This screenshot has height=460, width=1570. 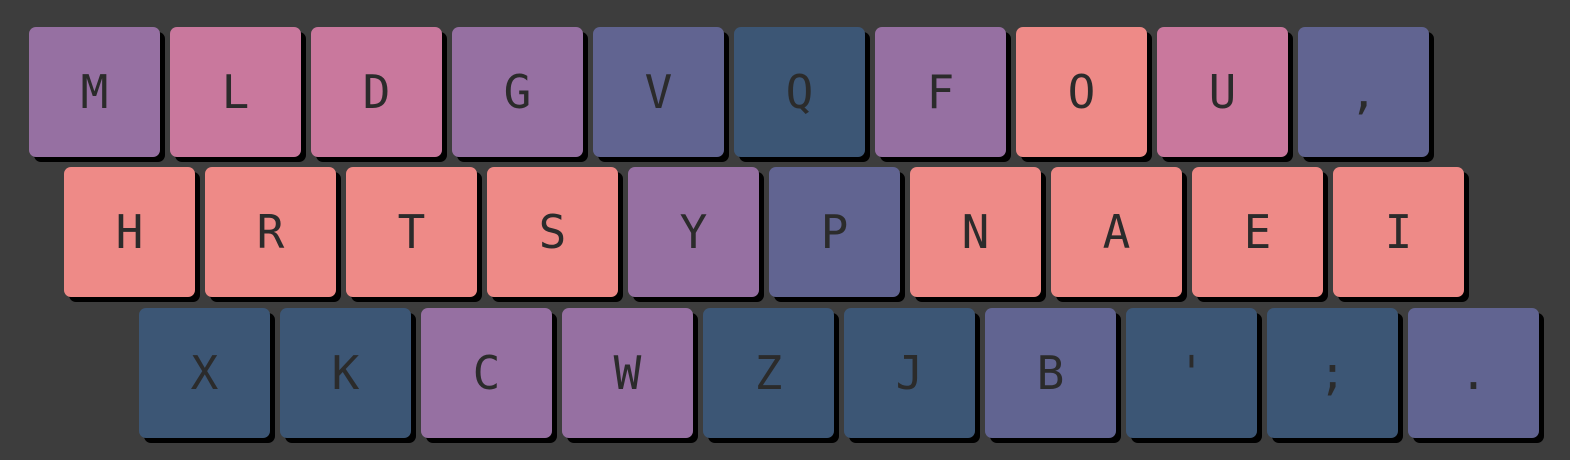 I want to click on key: R, so click(x=270, y=232).